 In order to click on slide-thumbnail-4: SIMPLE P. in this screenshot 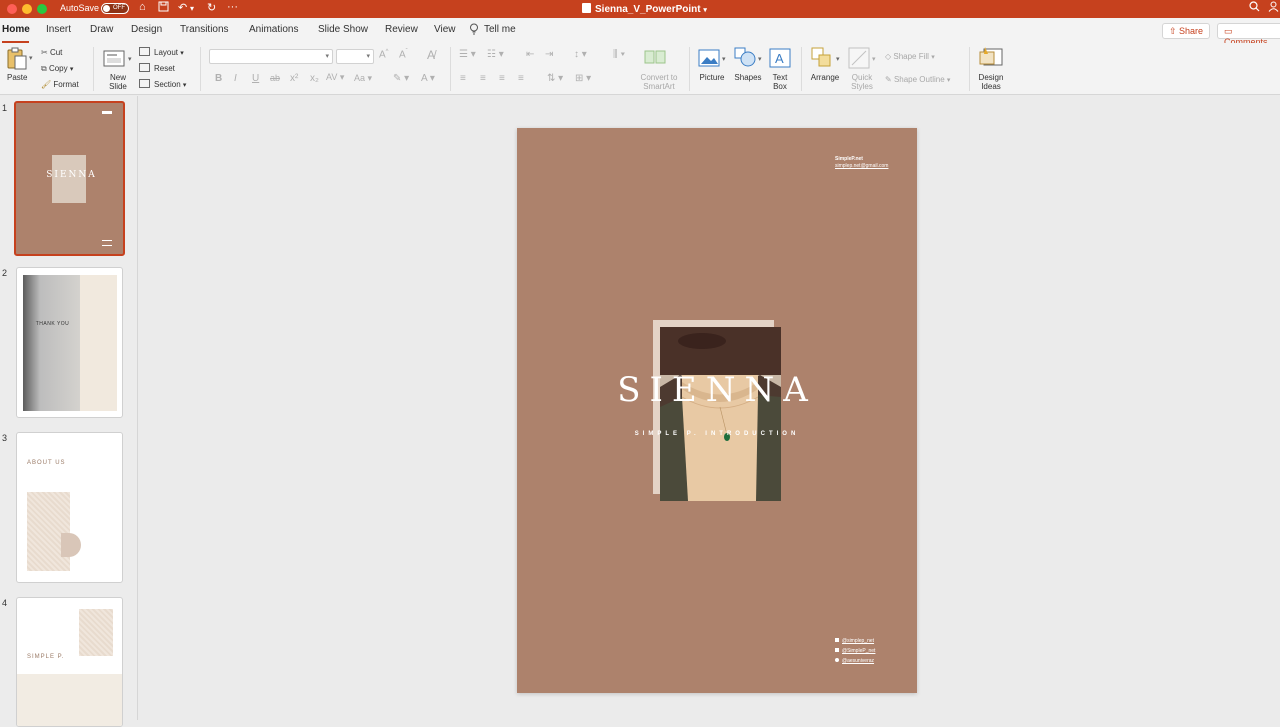, I will do `click(69, 662)`.